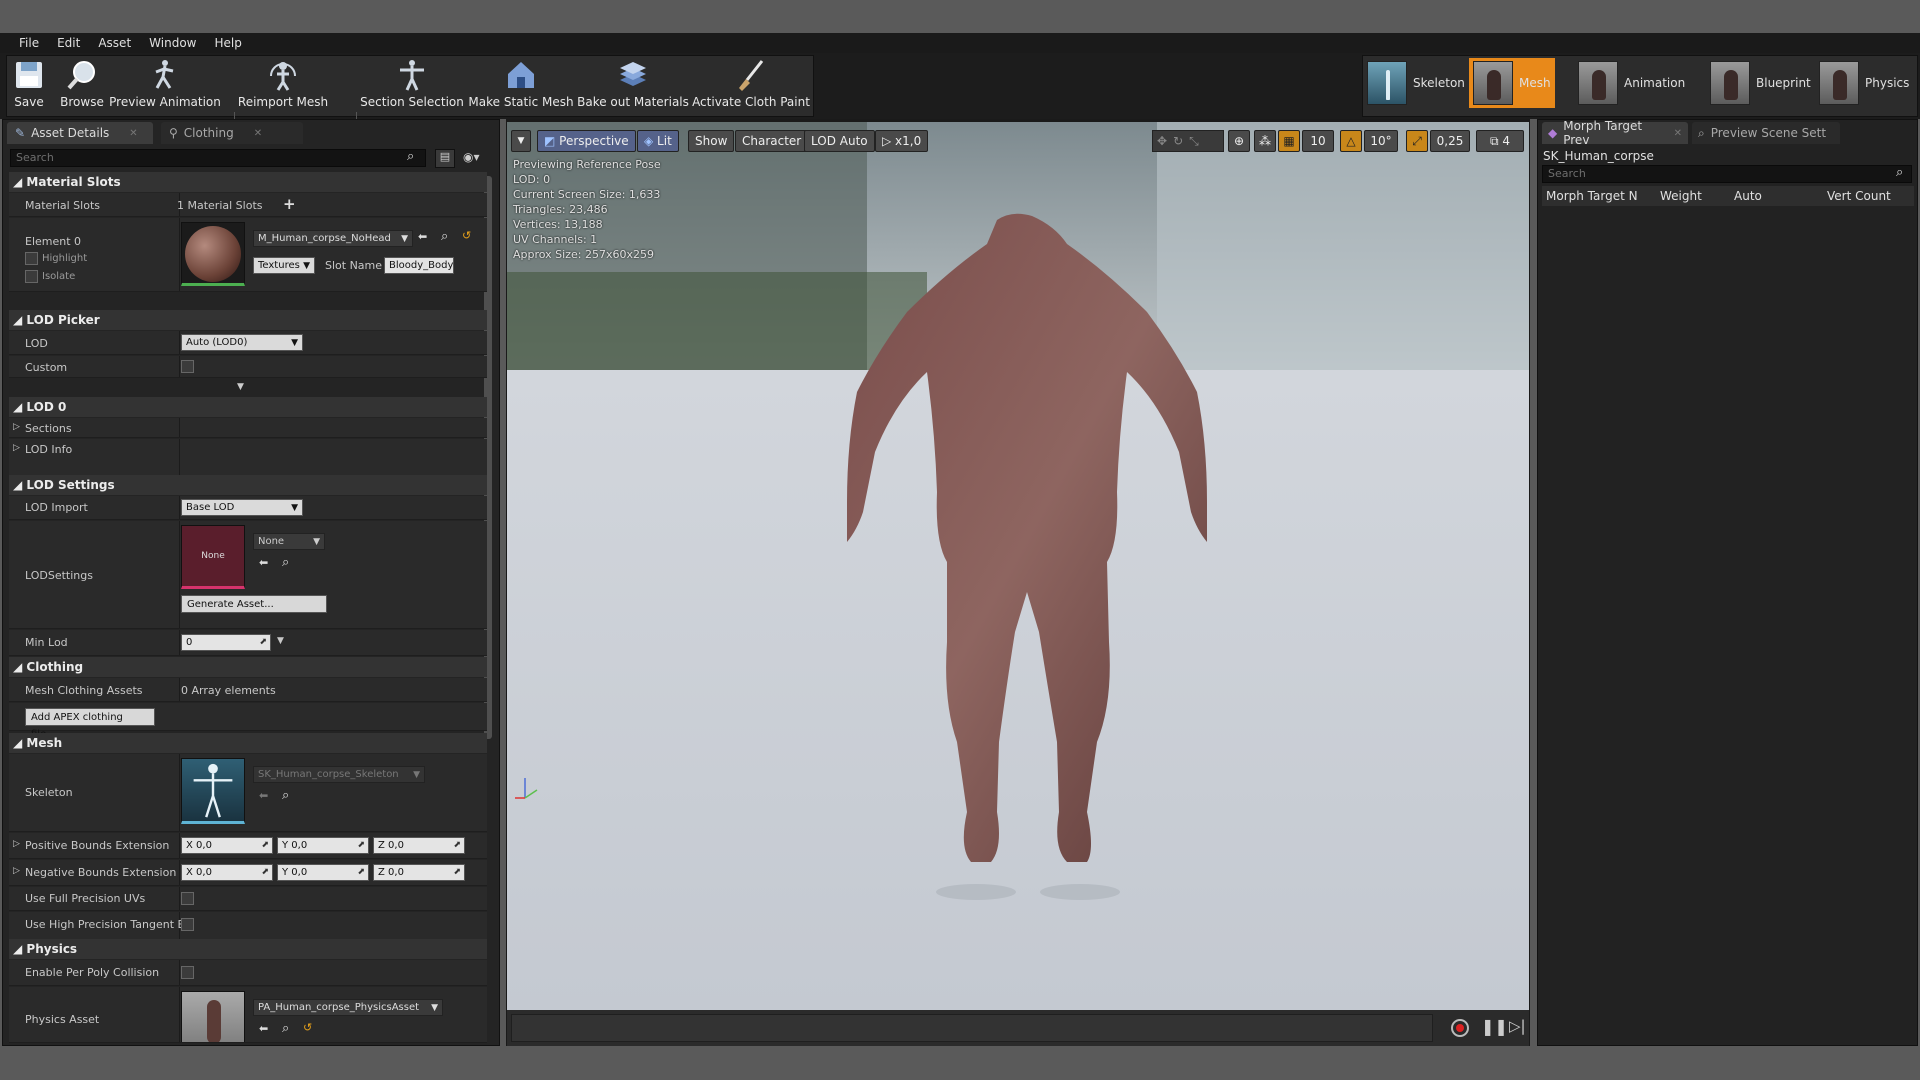  What do you see at coordinates (284, 265) in the screenshot?
I see `textures-combo: Textures ▼` at bounding box center [284, 265].